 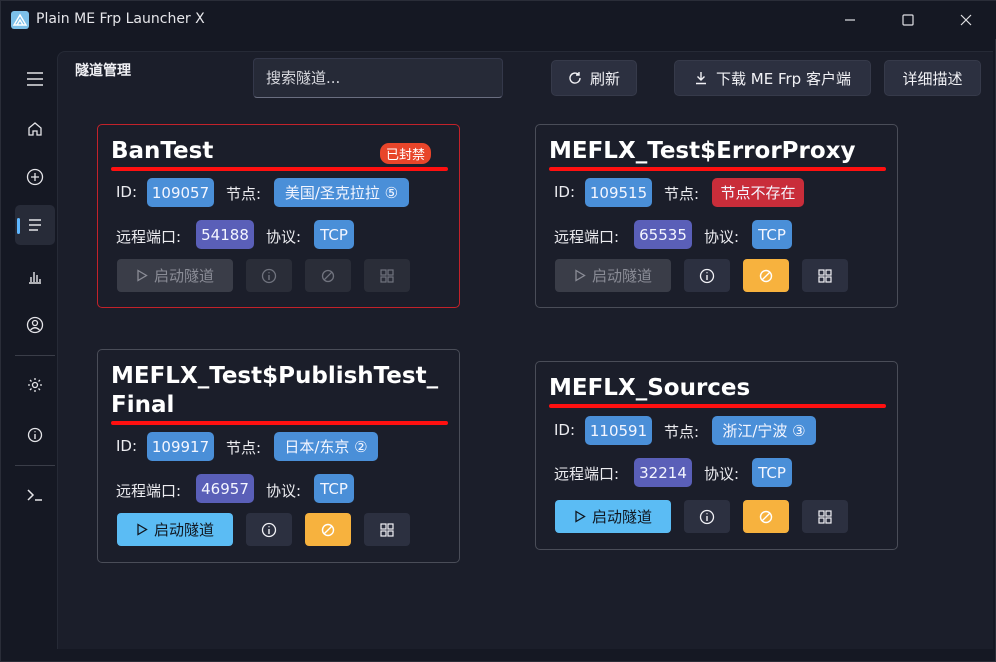 I want to click on refresh-icon, so click(x=575, y=78).